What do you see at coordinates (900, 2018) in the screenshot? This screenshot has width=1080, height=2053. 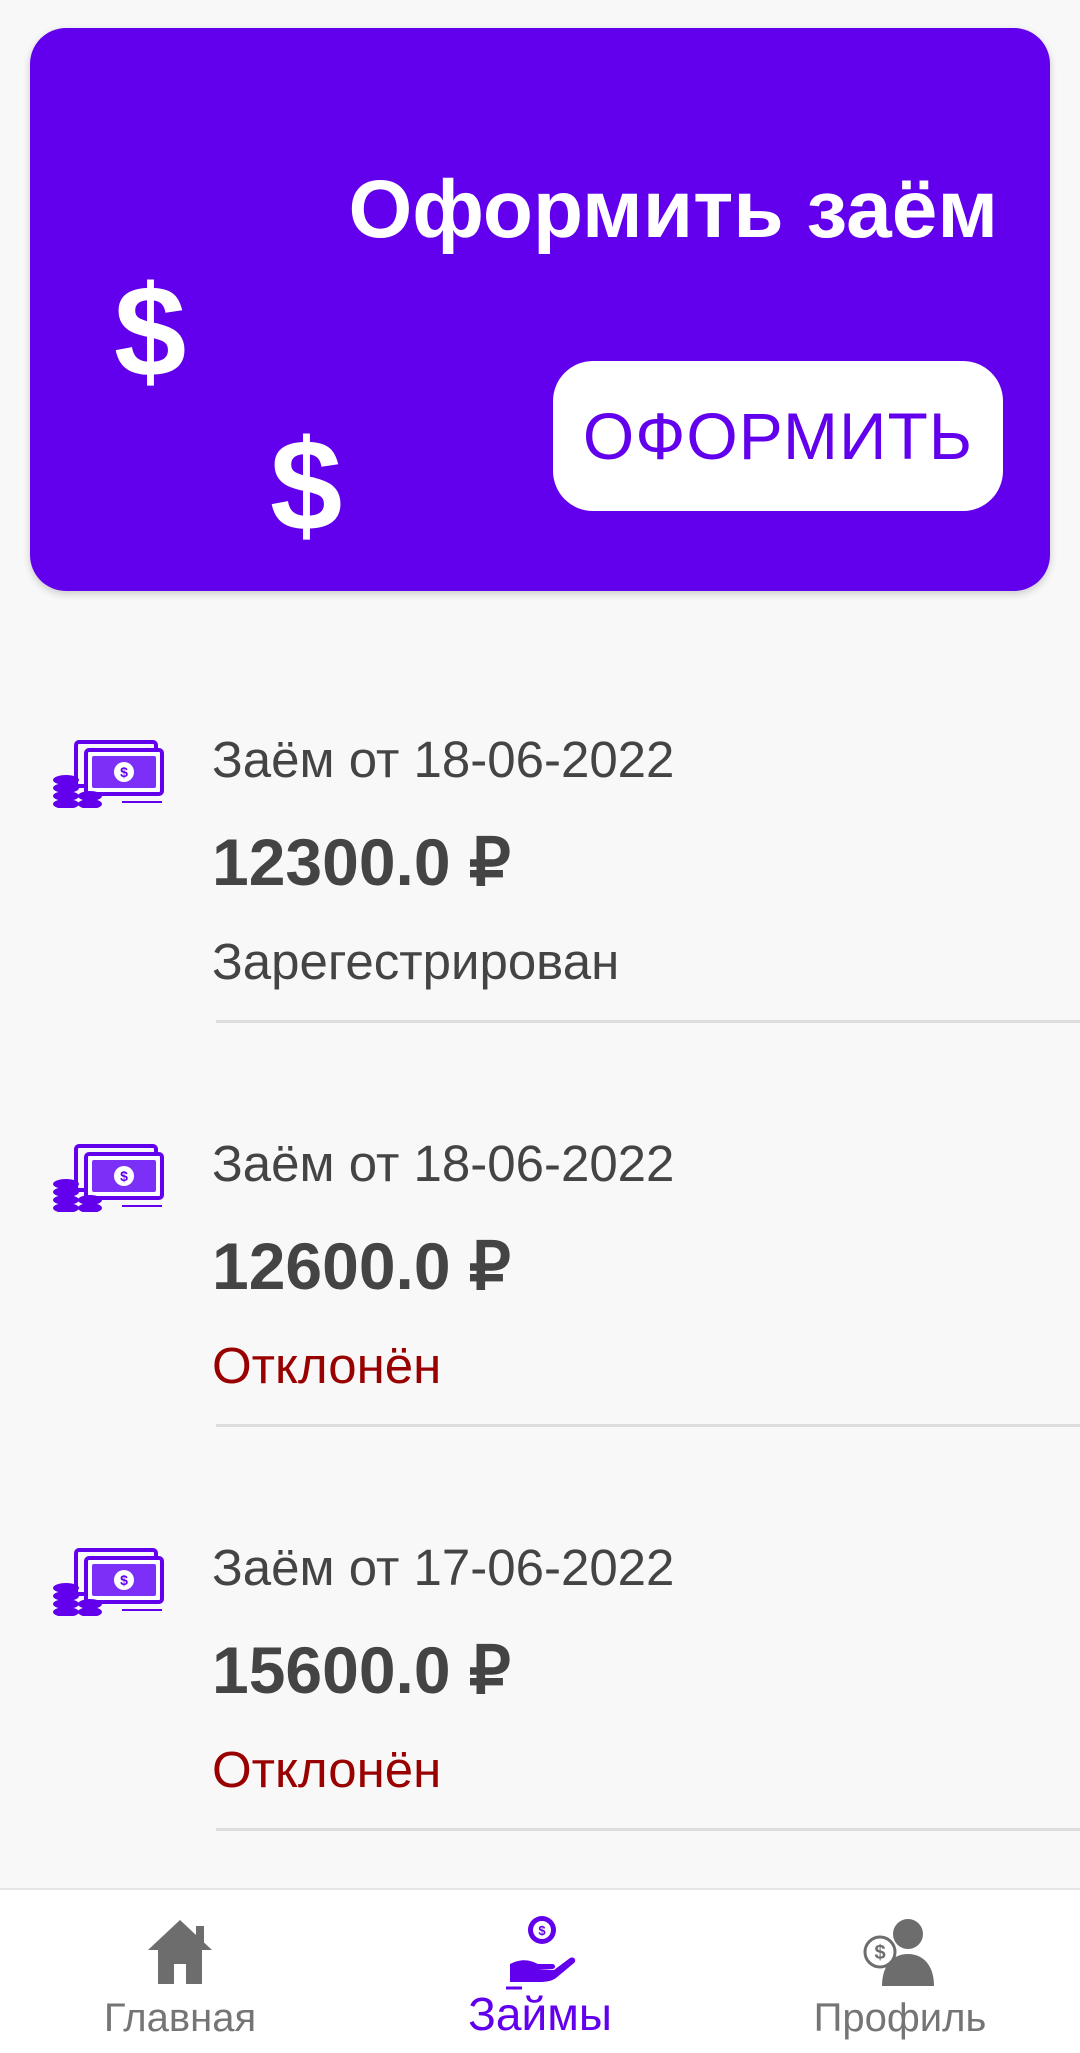 I see `nav-label-profile: Профиль` at bounding box center [900, 2018].